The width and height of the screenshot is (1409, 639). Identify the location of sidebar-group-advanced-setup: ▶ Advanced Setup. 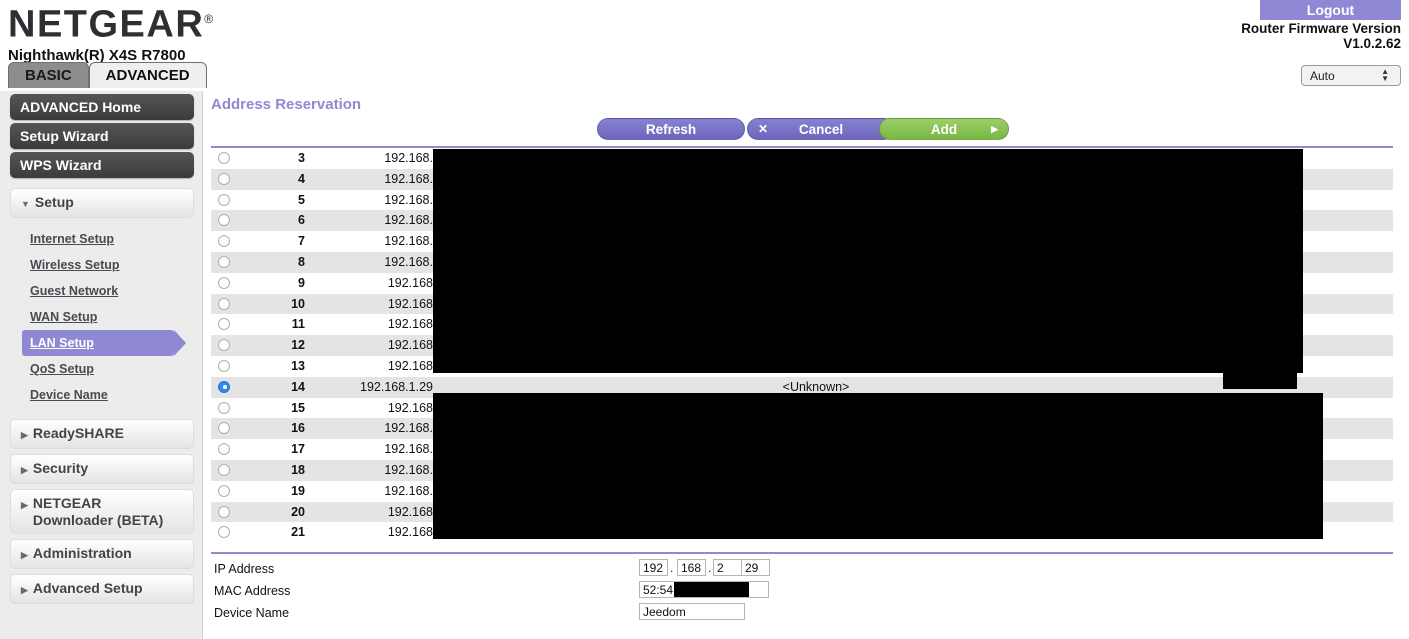
(102, 589).